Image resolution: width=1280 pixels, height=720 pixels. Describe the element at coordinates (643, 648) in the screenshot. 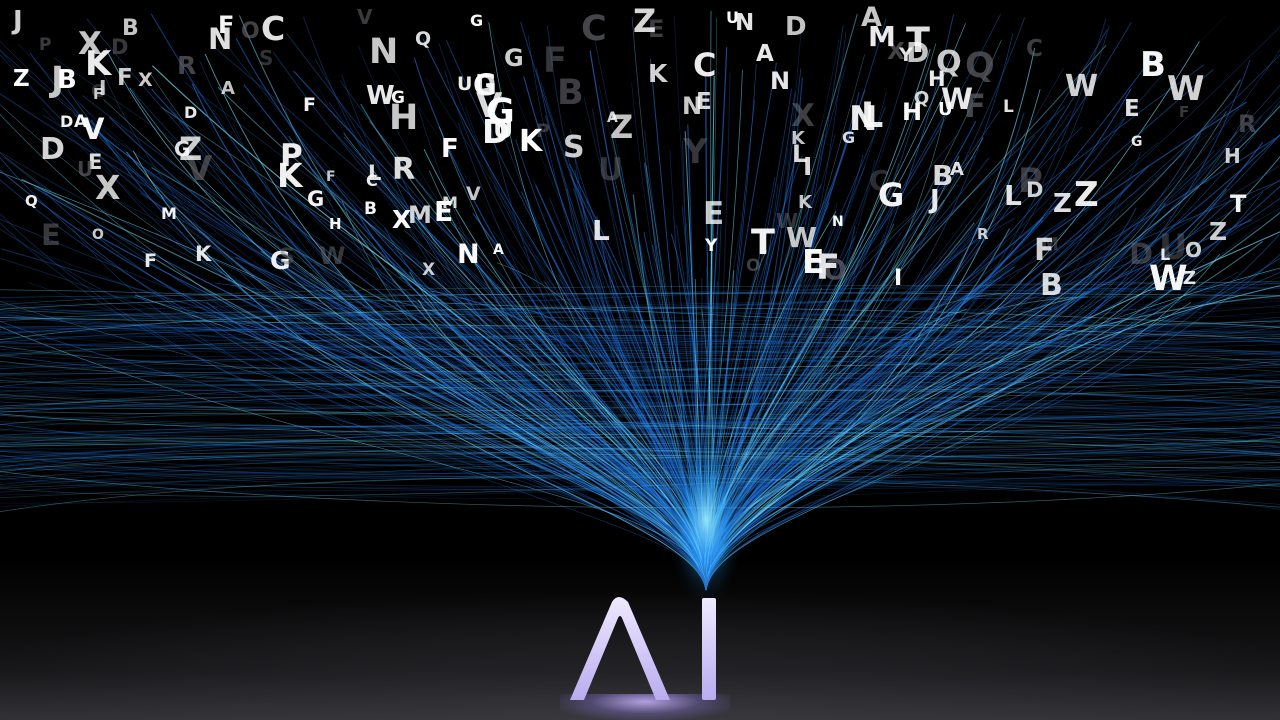

I see `ai-logo` at that location.